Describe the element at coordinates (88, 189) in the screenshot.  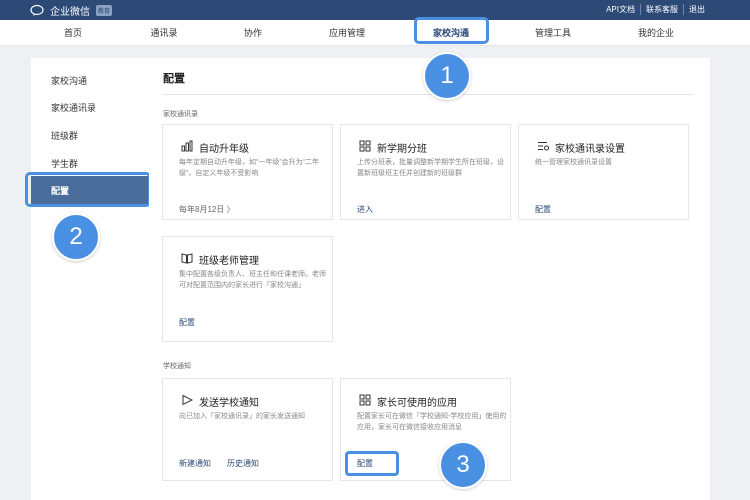
I see `highlight-sidebar-item` at that location.